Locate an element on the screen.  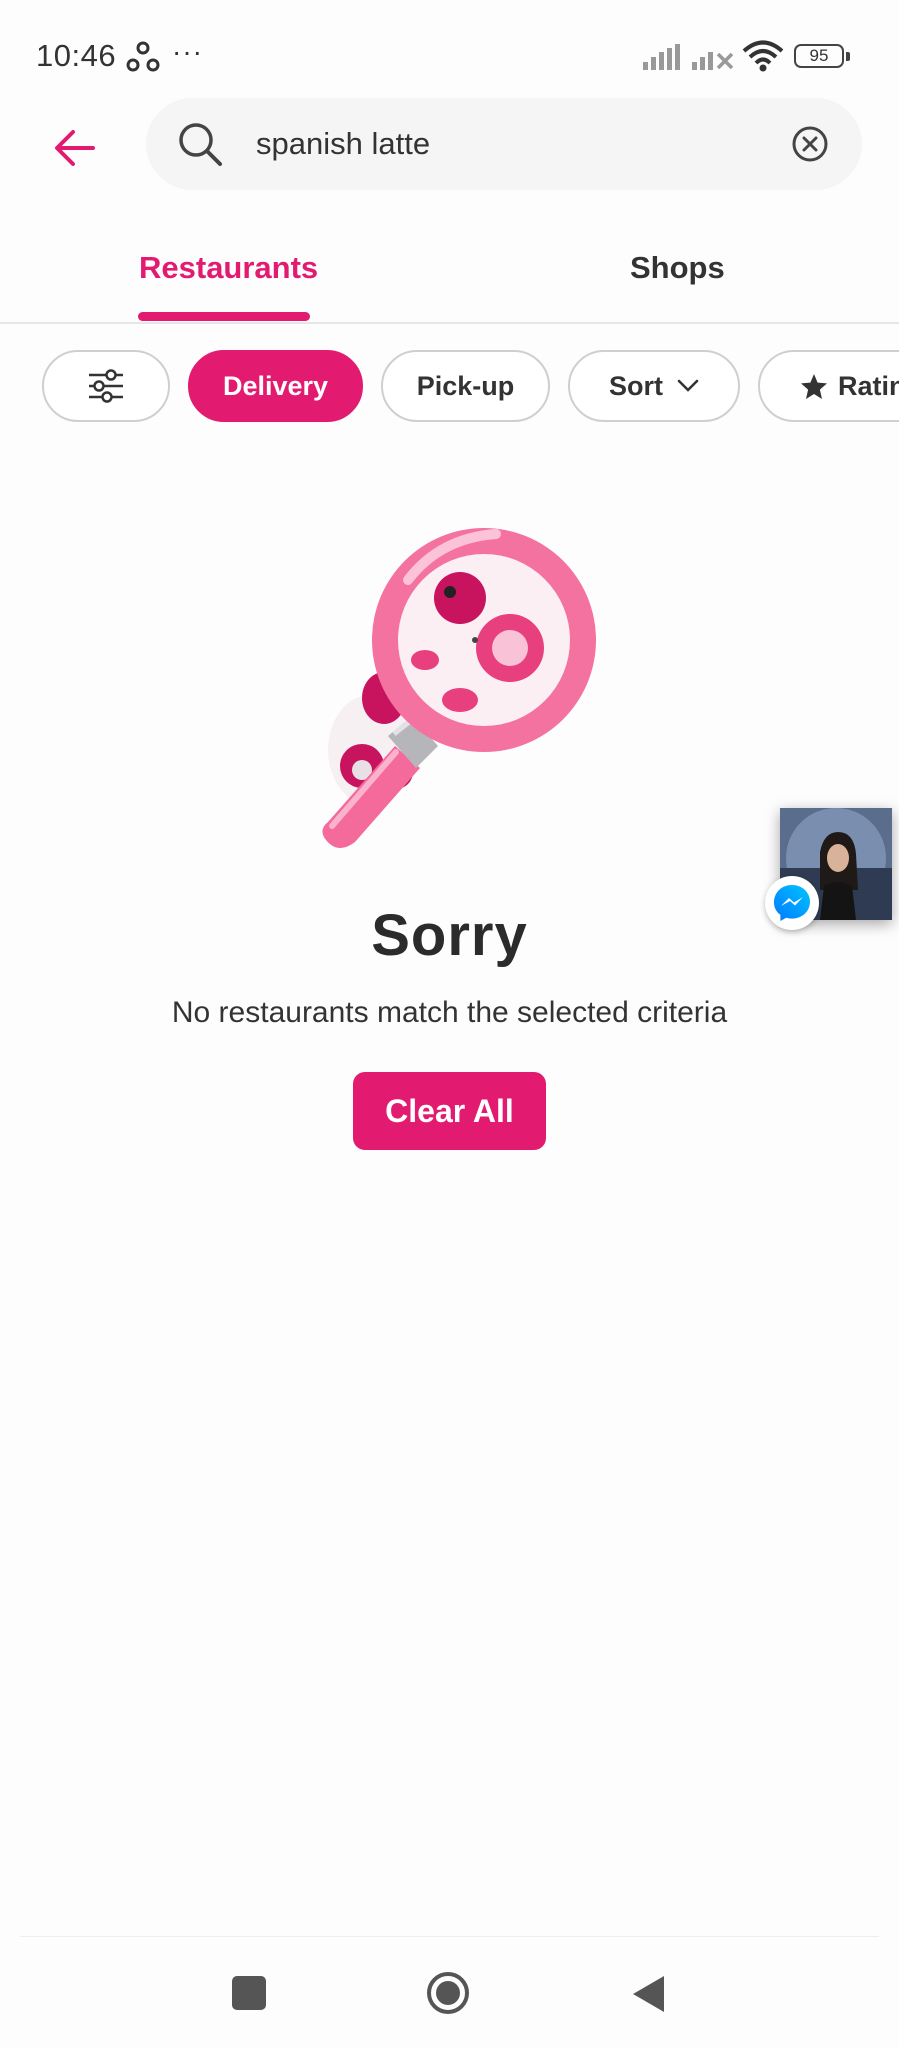
back-arrow-icon is located at coordinates (75, 148).